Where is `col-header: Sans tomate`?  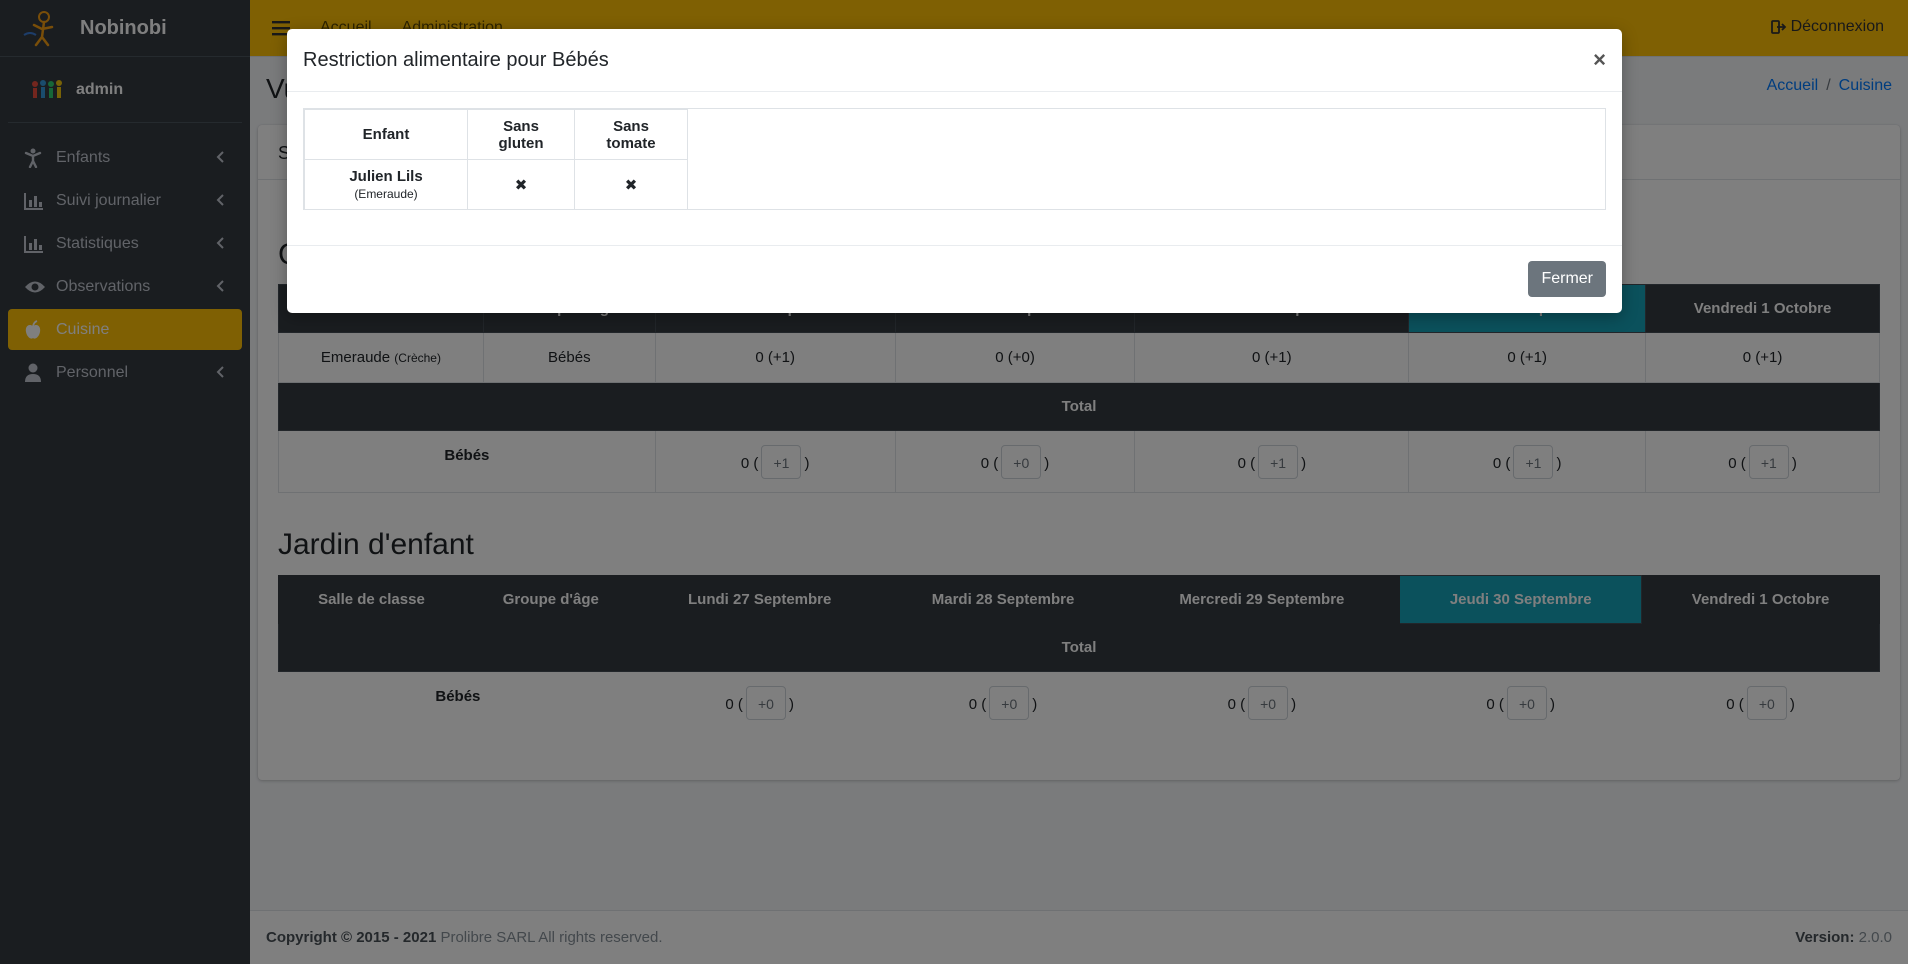 col-header: Sans tomate is located at coordinates (631, 134).